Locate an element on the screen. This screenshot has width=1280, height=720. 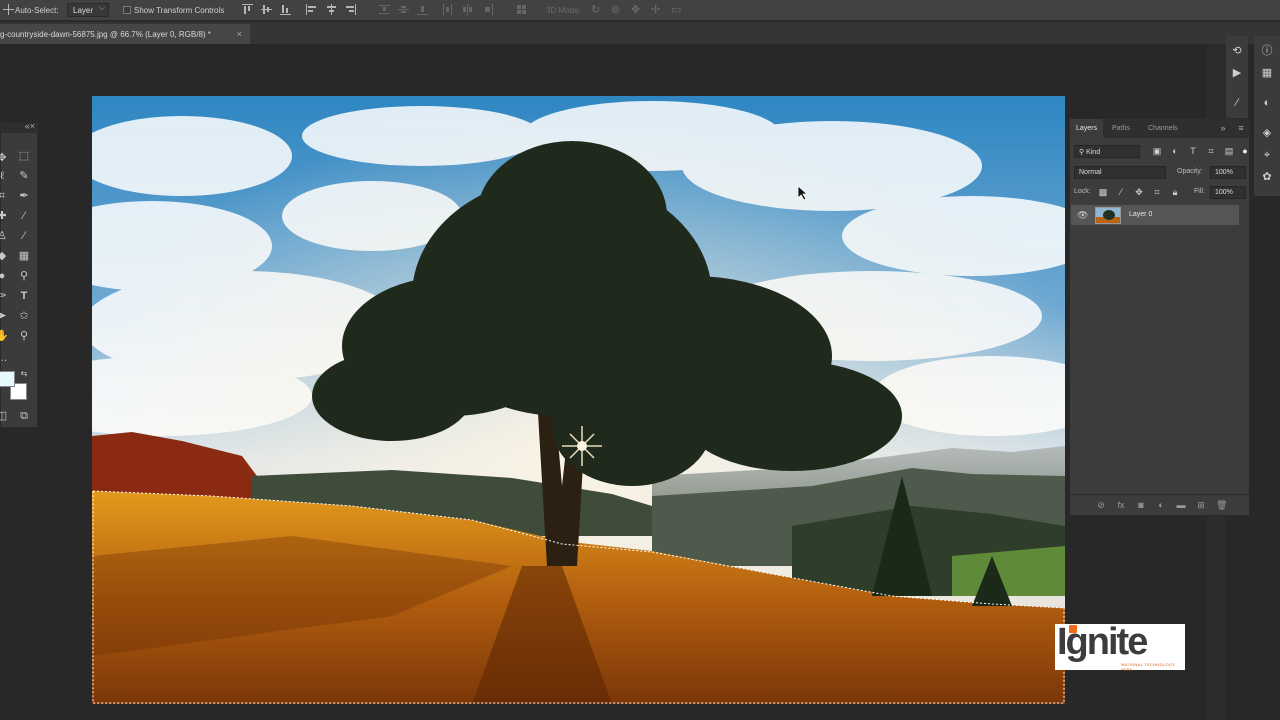
distribute-hcenter-icon is located at coordinates (467, 9).